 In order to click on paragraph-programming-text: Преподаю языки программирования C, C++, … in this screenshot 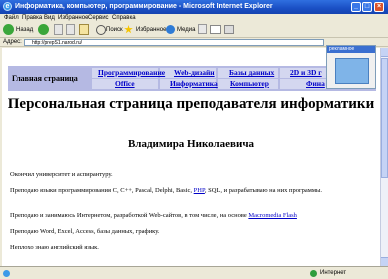, I will do `click(102, 190)`.